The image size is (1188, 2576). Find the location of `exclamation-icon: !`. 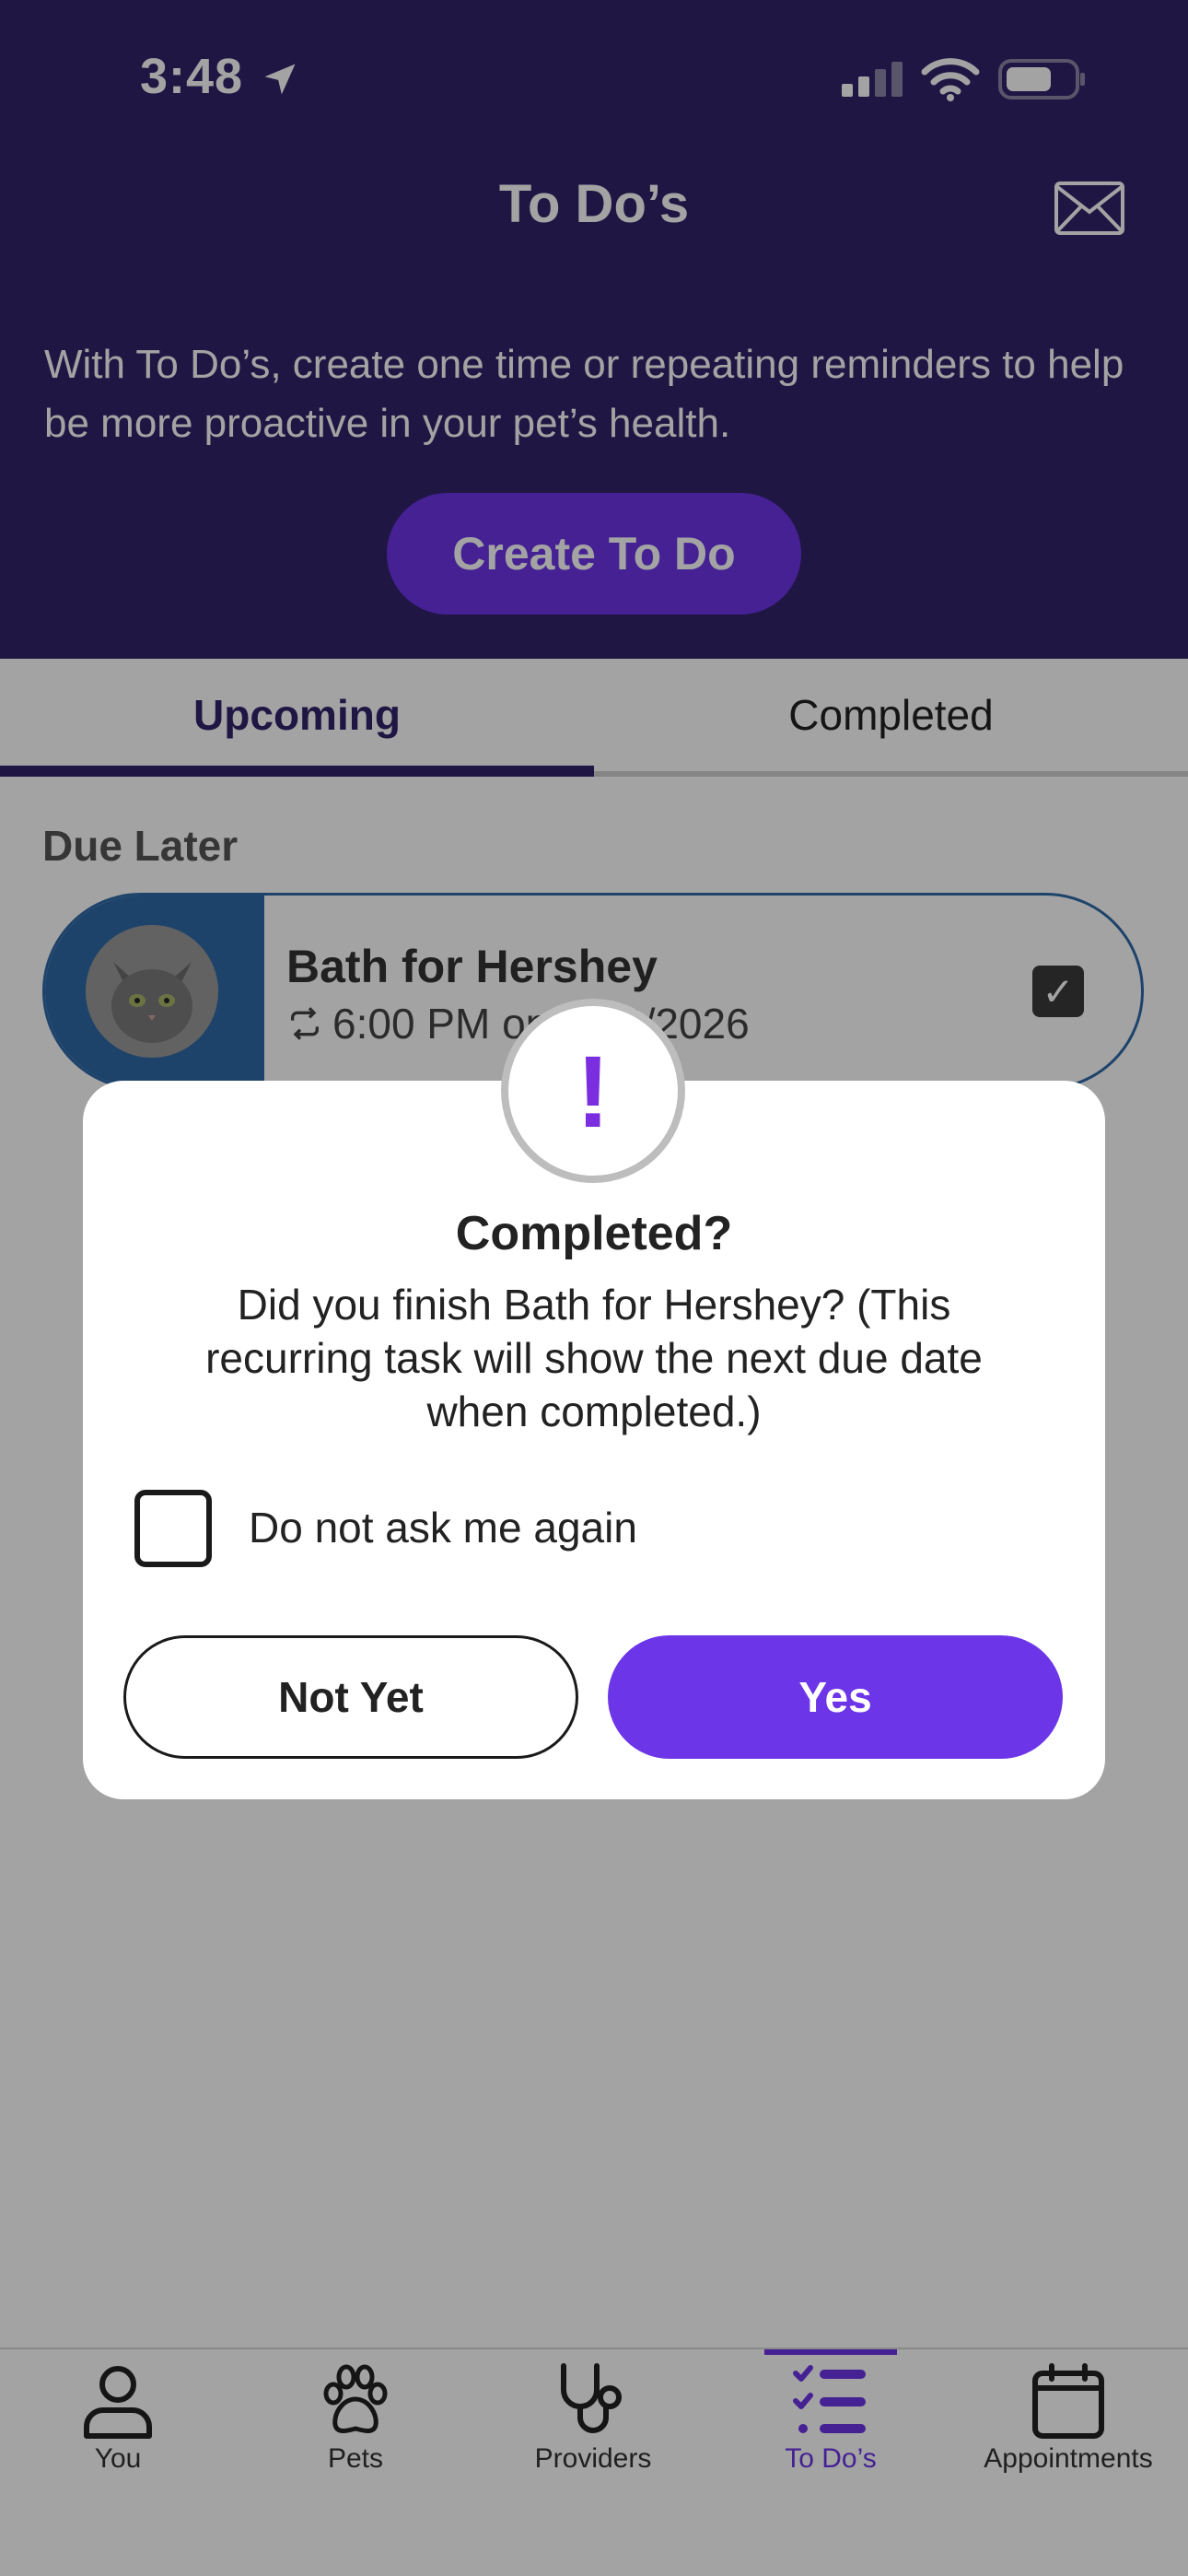

exclamation-icon: ! is located at coordinates (593, 1092).